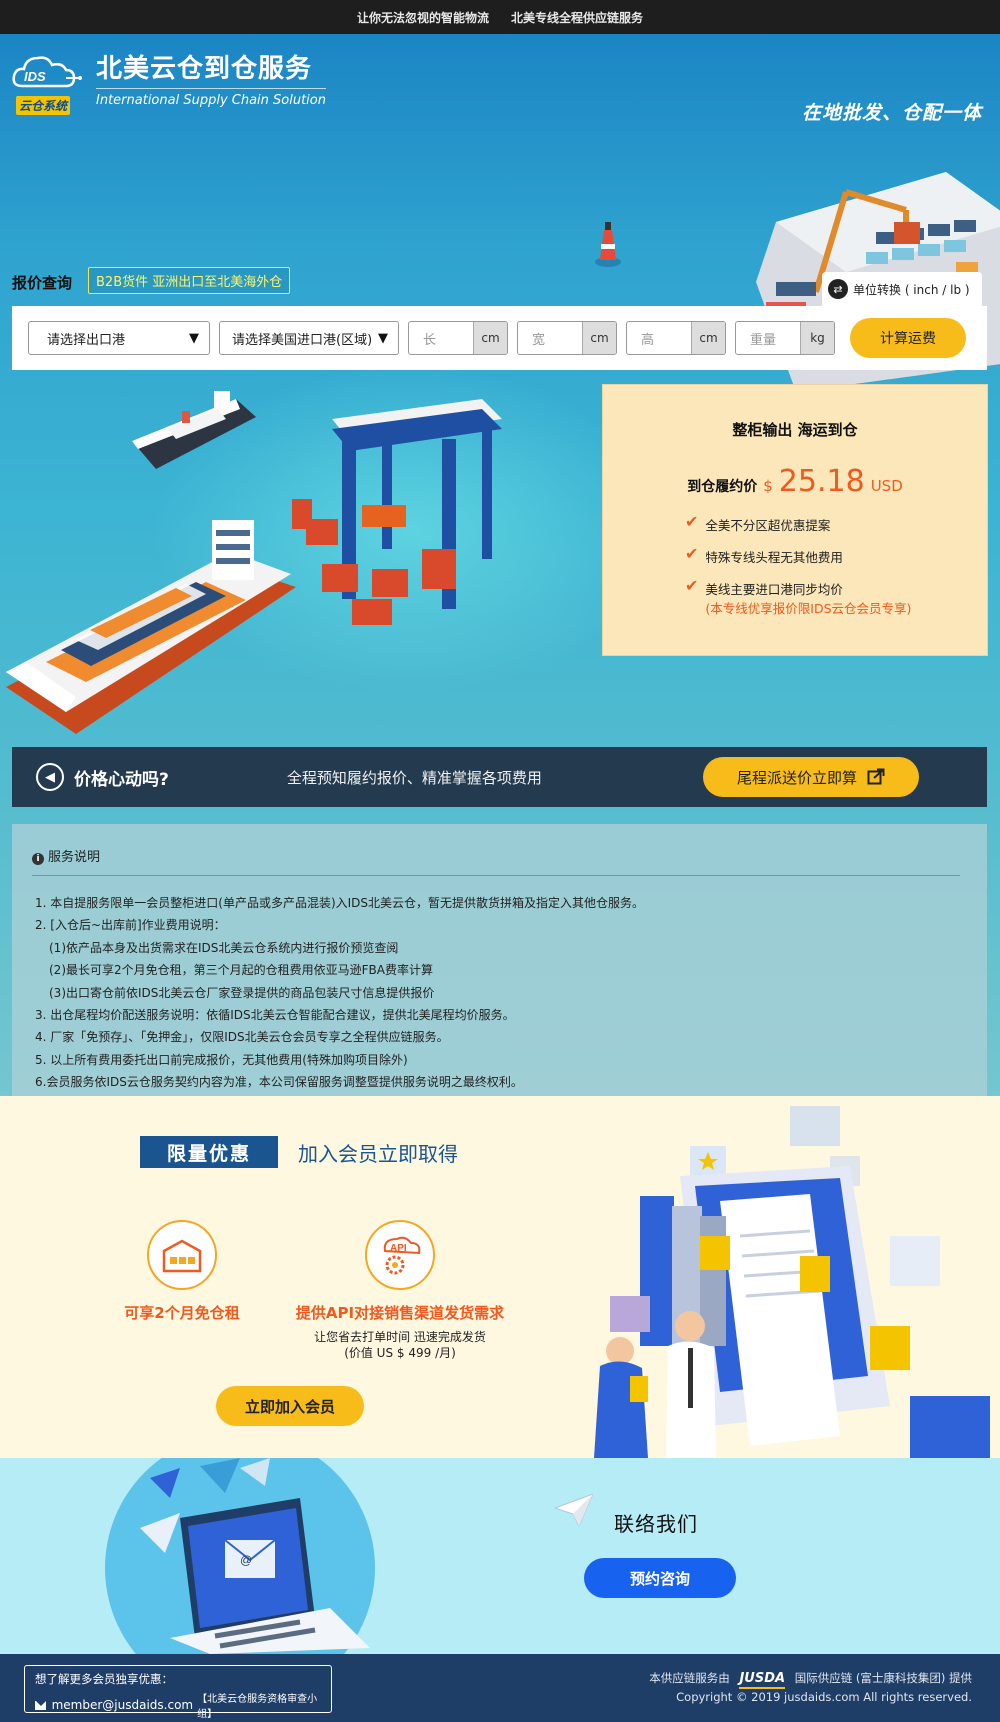  I want to click on feature-text: 全美不分区超优惠提案, so click(768, 525).